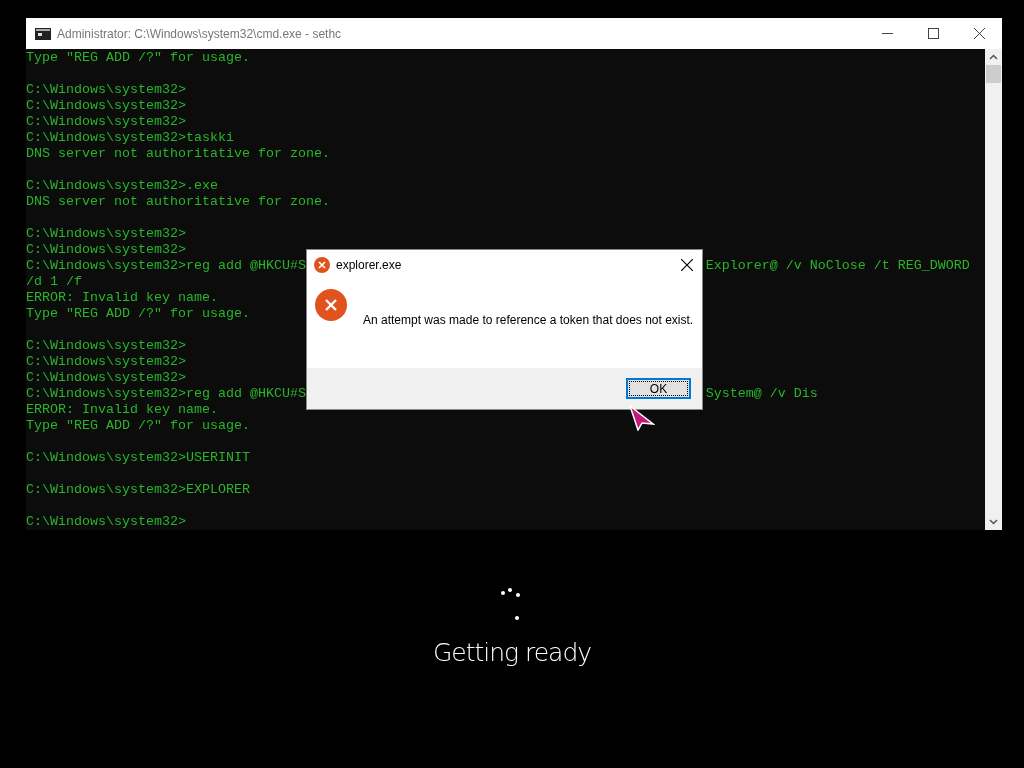 The width and height of the screenshot is (1024, 768). What do you see at coordinates (54, 282) in the screenshot?
I see `console-line: /d 1 /f` at bounding box center [54, 282].